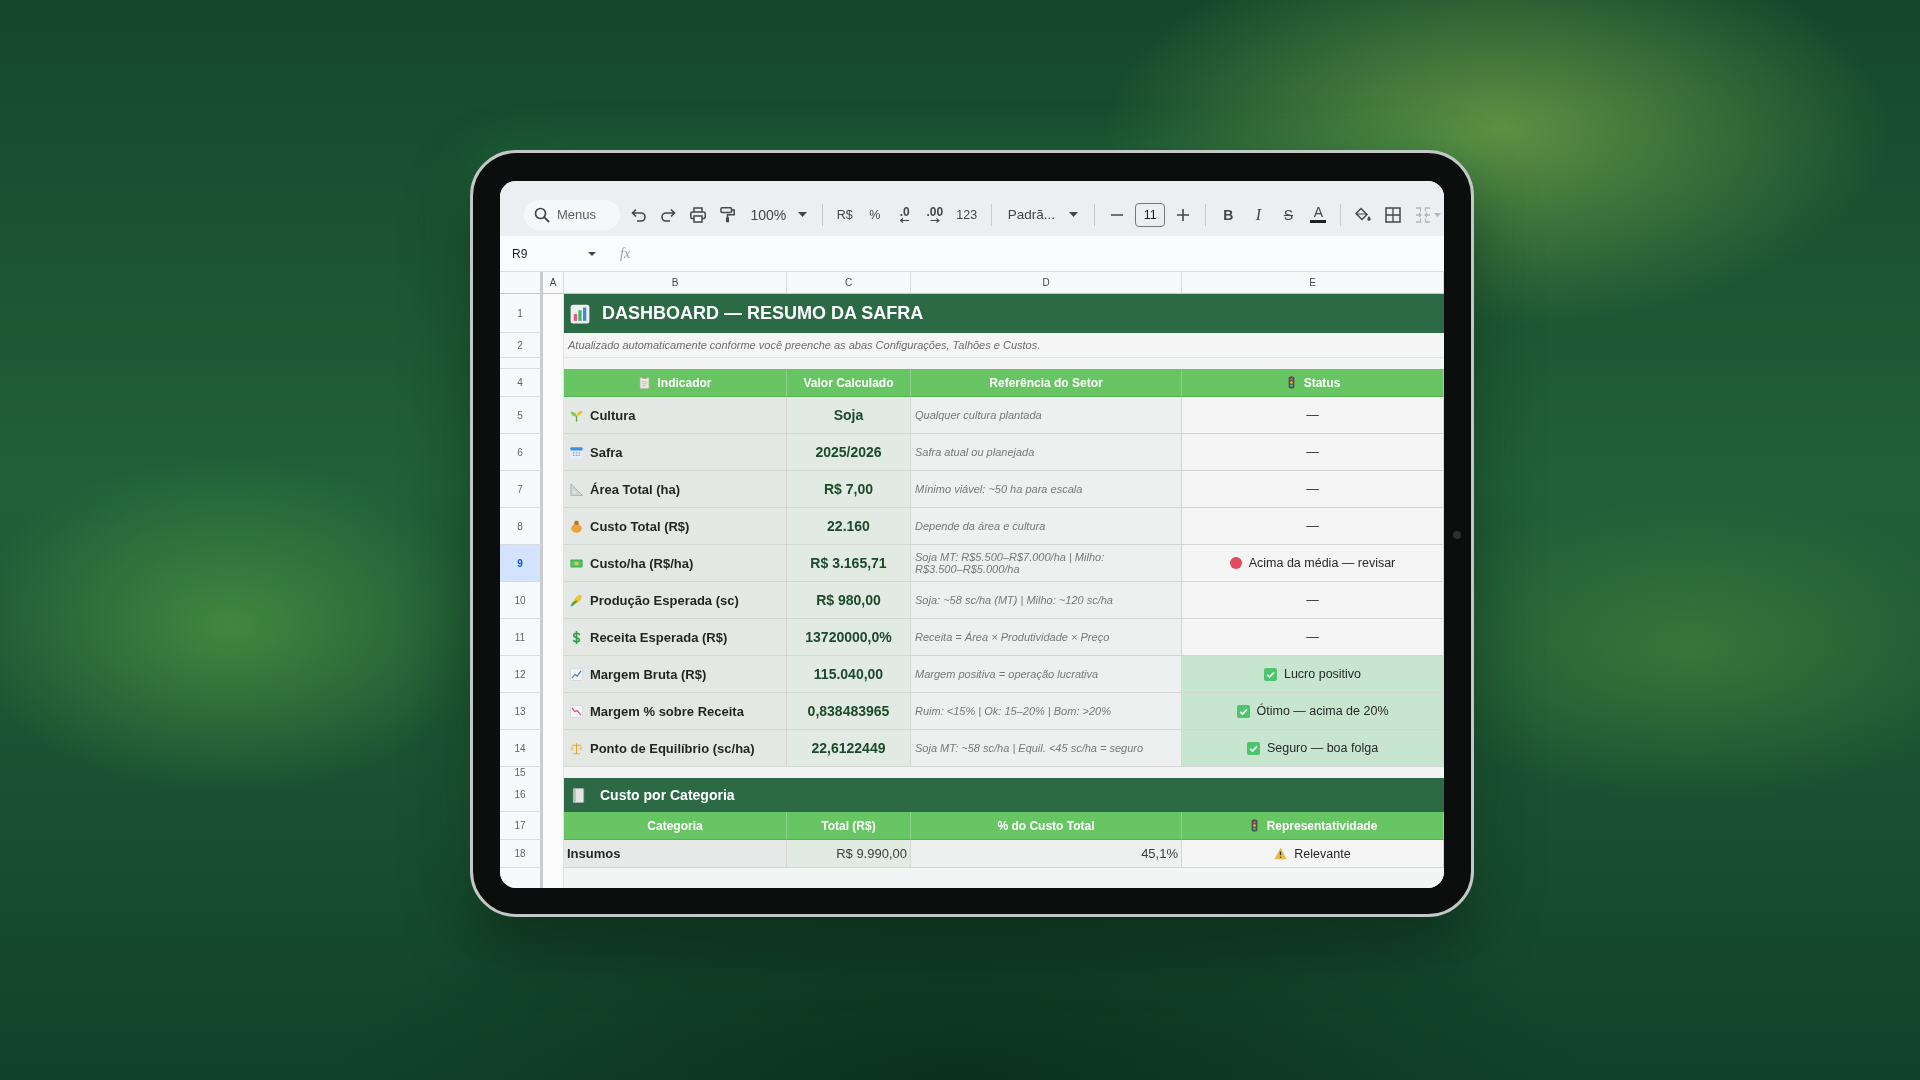 This screenshot has height=1080, width=1920. What do you see at coordinates (849, 563) in the screenshot?
I see `value-cell: R$ 3.165,71` at bounding box center [849, 563].